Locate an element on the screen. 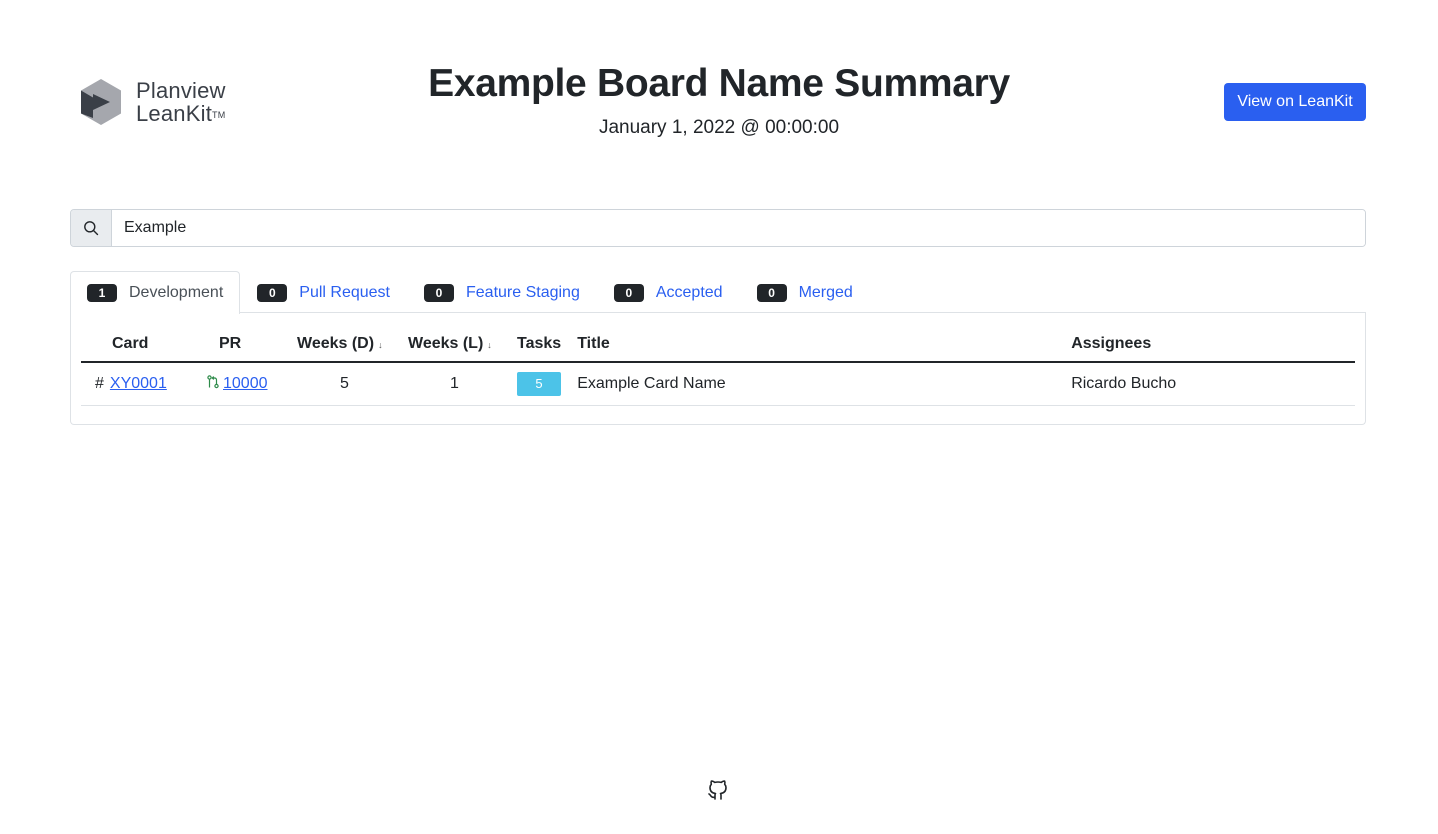 The width and height of the screenshot is (1438, 834). pr-link: 10000 is located at coordinates (245, 383).